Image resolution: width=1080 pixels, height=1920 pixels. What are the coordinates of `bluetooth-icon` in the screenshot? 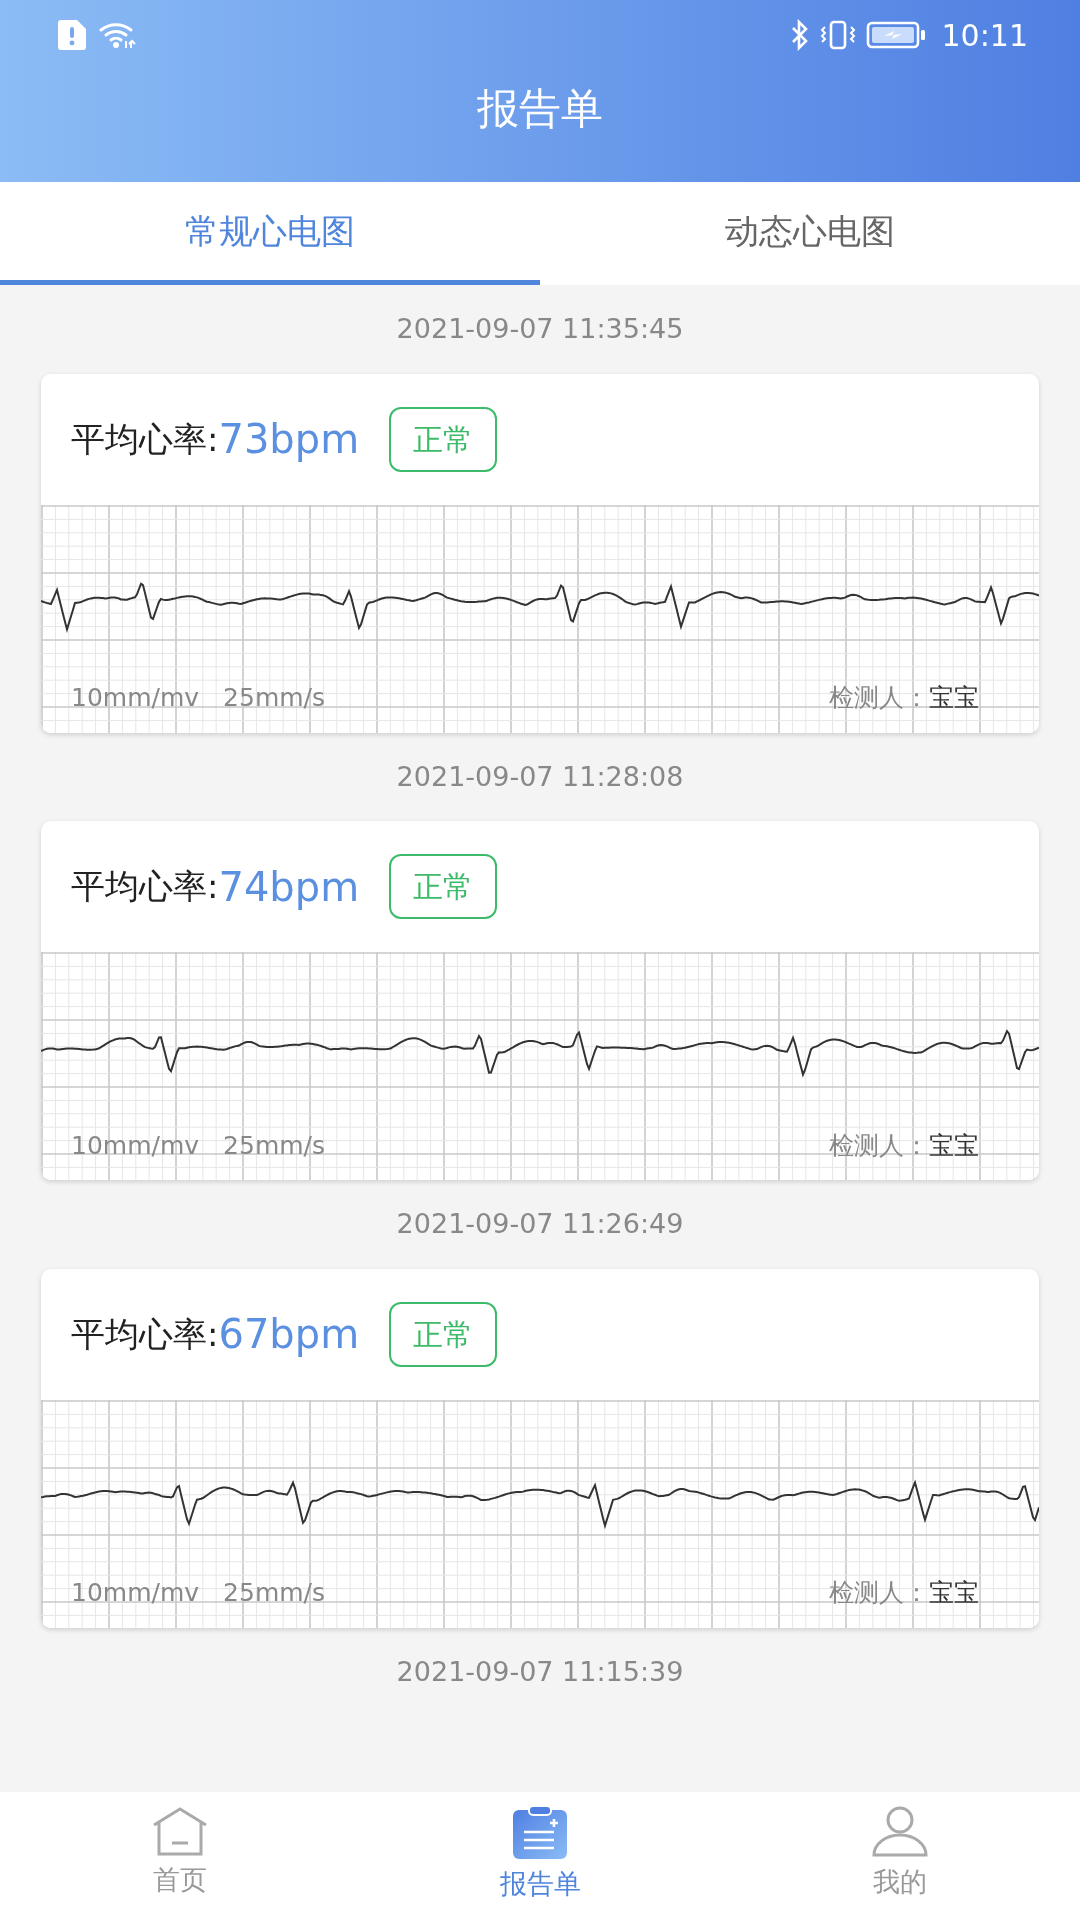 It's located at (799, 35).